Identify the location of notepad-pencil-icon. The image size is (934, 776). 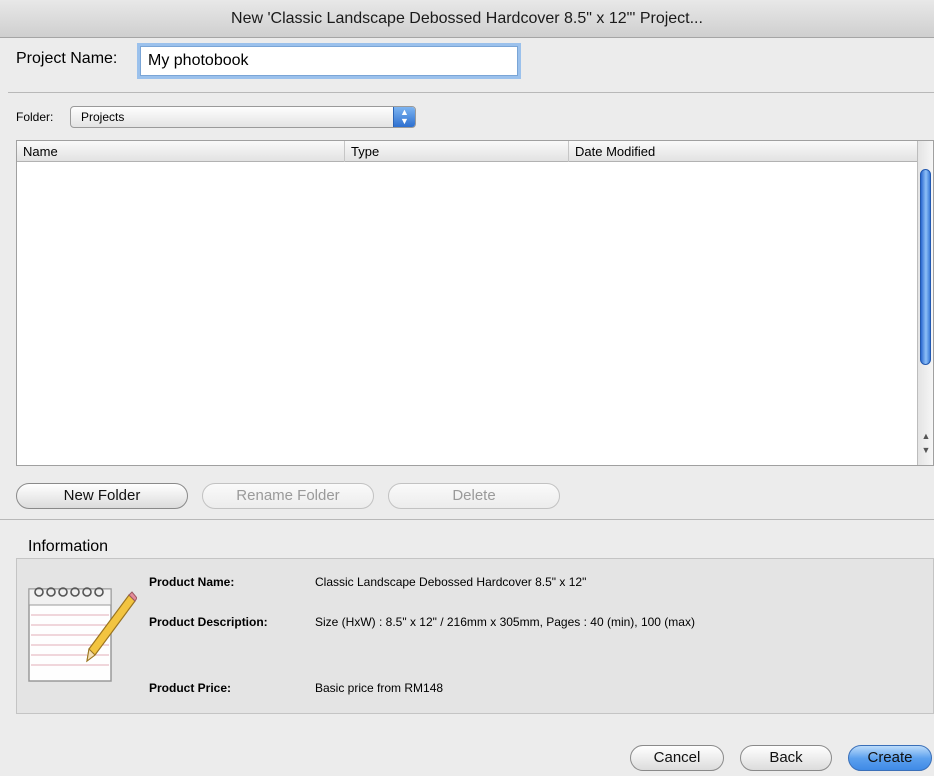
(82, 634).